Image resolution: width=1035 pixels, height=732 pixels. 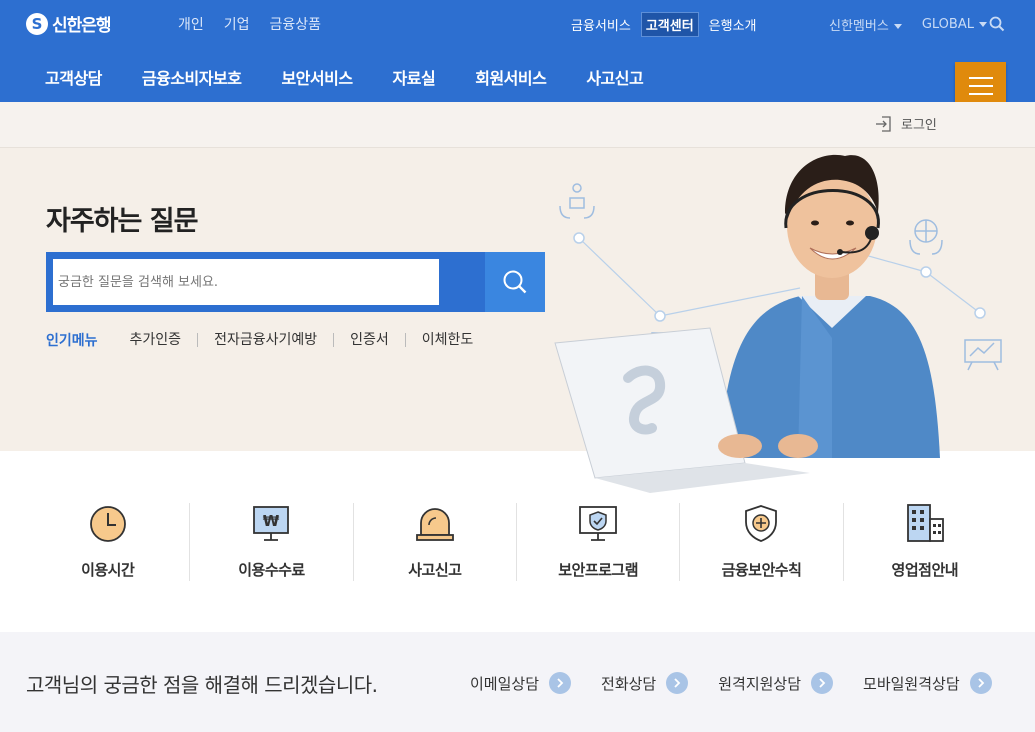 I want to click on siren-icon, so click(x=434, y=524).